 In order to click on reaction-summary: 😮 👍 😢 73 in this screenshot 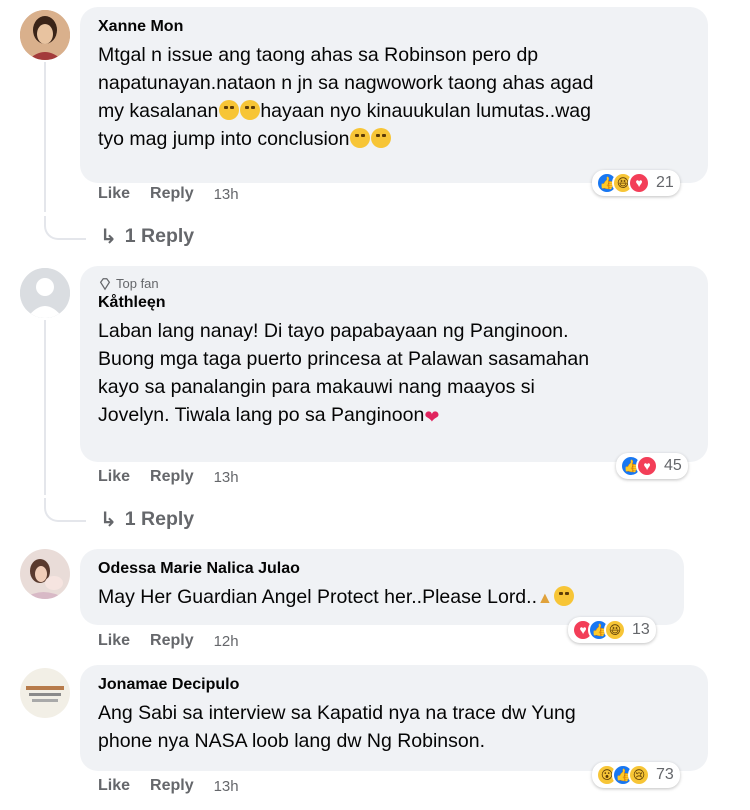, I will do `click(636, 775)`.